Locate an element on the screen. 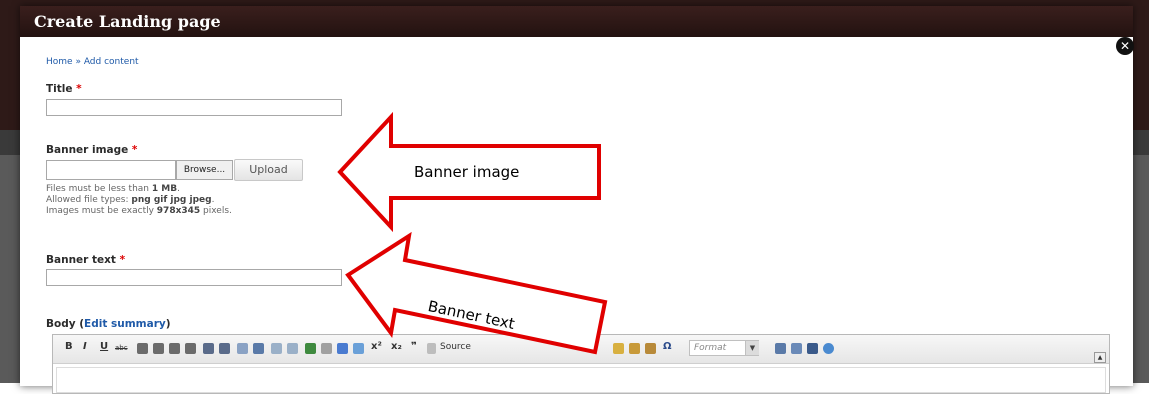 Image resolution: width=1149 pixels, height=394 pixels. annotation-layer is located at coordinates (472, 233).